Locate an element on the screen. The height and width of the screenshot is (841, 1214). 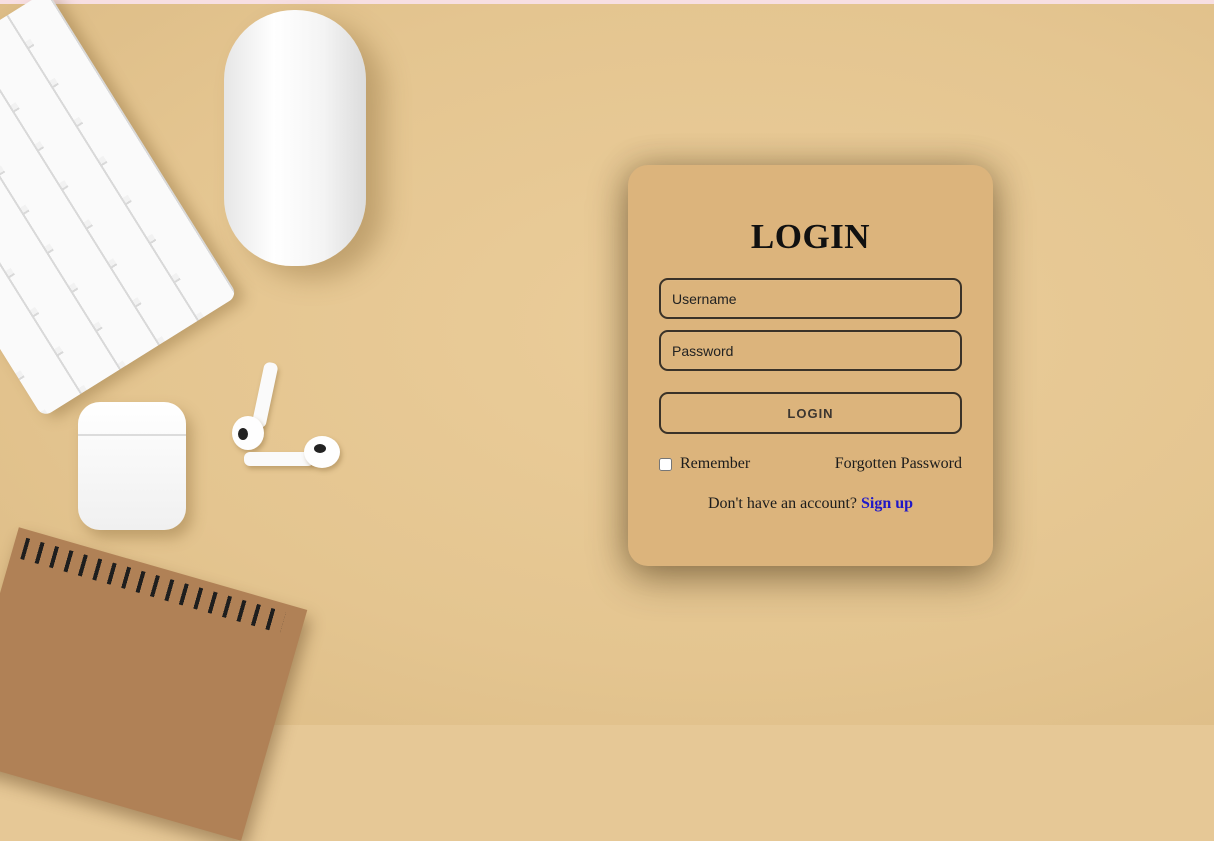
notebook-rings is located at coordinates (153, 585).